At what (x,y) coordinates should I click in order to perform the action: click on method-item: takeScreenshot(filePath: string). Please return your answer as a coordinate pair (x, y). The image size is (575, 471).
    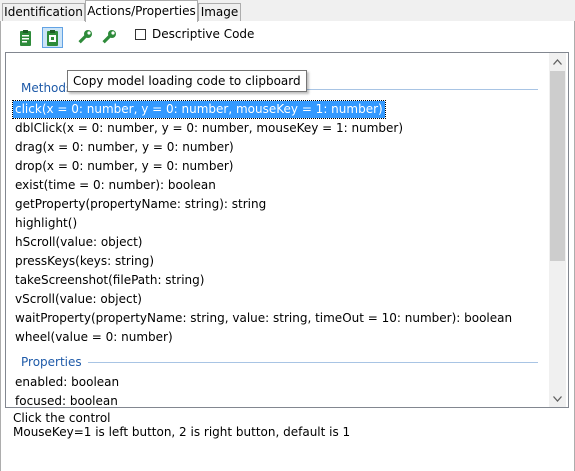
    Looking at the image, I should click on (109, 280).